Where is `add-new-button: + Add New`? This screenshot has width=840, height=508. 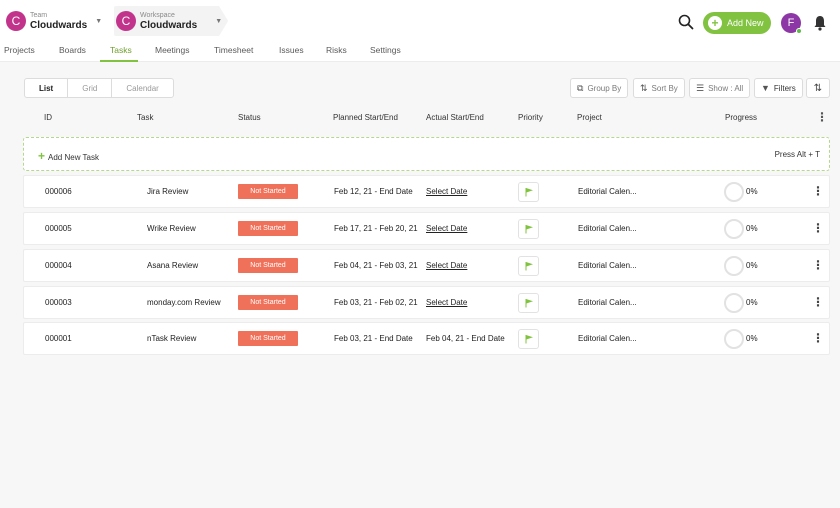
add-new-button: + Add New is located at coordinates (737, 23).